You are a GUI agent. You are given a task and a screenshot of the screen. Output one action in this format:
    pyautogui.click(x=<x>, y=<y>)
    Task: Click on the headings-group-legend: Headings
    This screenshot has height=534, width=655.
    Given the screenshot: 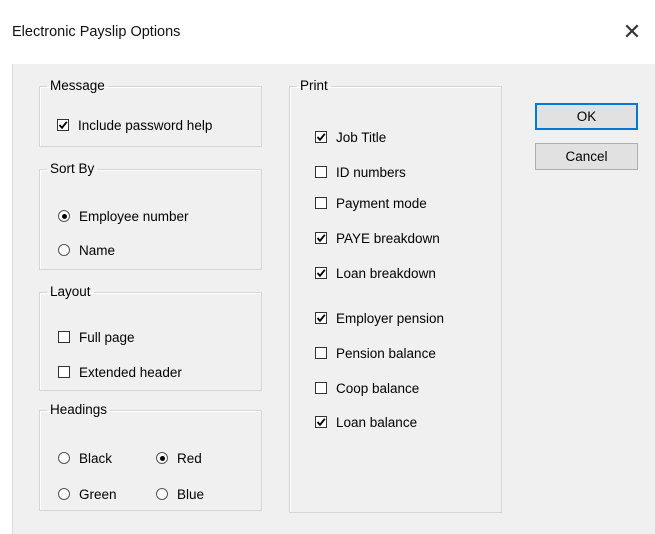 What is the action you would take?
    pyautogui.click(x=79, y=409)
    